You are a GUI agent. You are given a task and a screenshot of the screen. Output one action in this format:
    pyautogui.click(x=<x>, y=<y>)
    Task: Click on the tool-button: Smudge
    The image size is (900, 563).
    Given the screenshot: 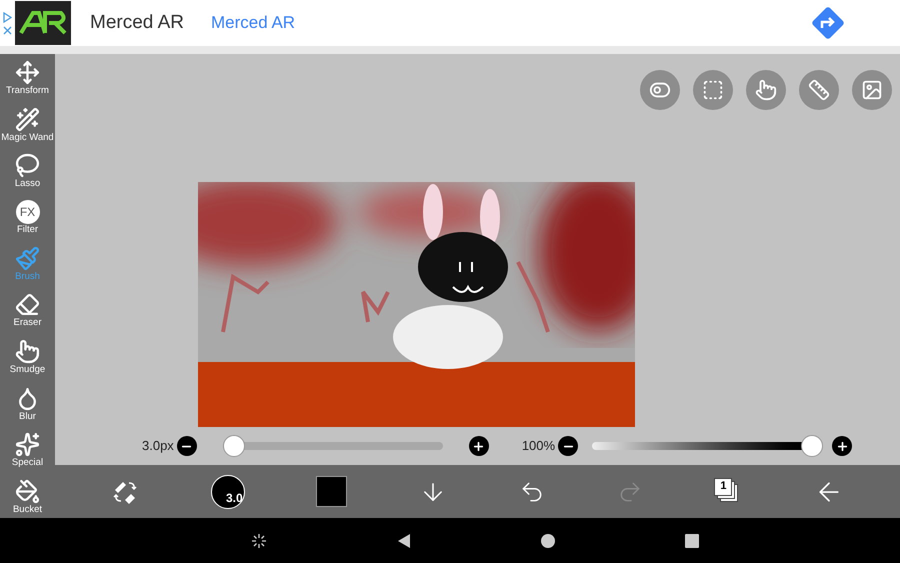 What is the action you would take?
    pyautogui.click(x=27, y=357)
    